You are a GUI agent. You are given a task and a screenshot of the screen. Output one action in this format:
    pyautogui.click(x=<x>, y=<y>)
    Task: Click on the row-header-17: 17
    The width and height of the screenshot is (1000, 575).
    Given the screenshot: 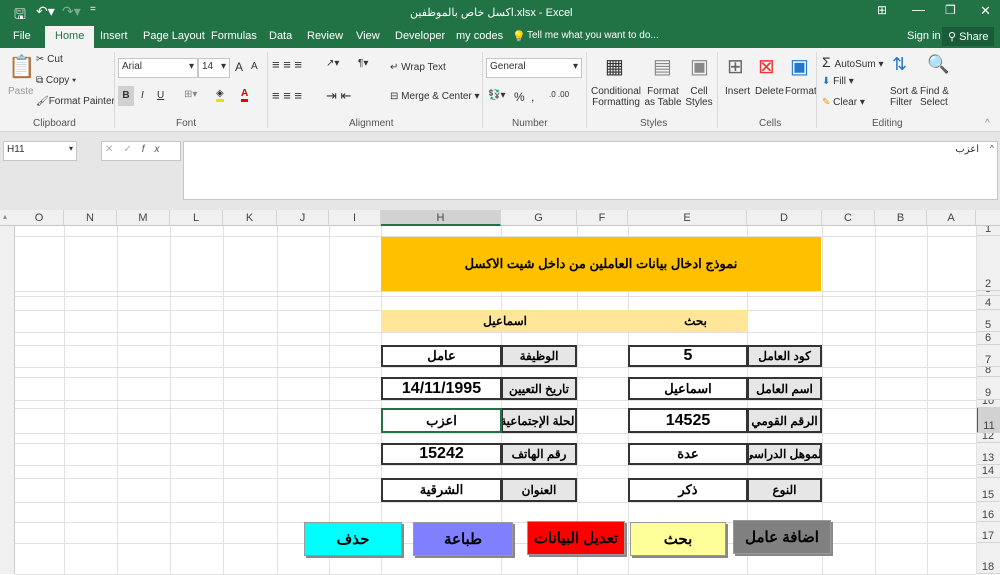 What is the action you would take?
    pyautogui.click(x=988, y=532)
    